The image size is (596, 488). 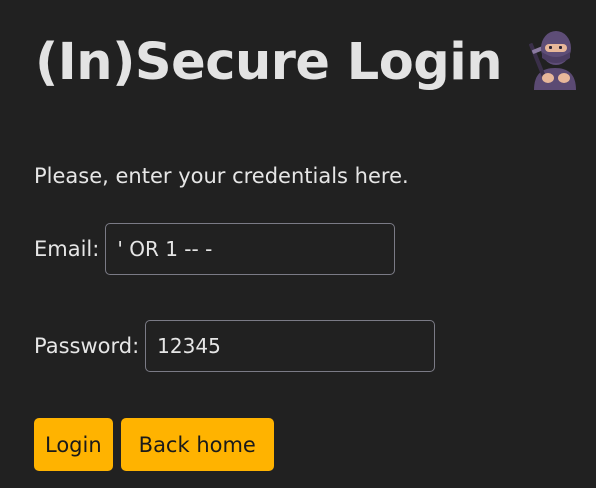 I want to click on email-row: Email:, so click(x=215, y=249).